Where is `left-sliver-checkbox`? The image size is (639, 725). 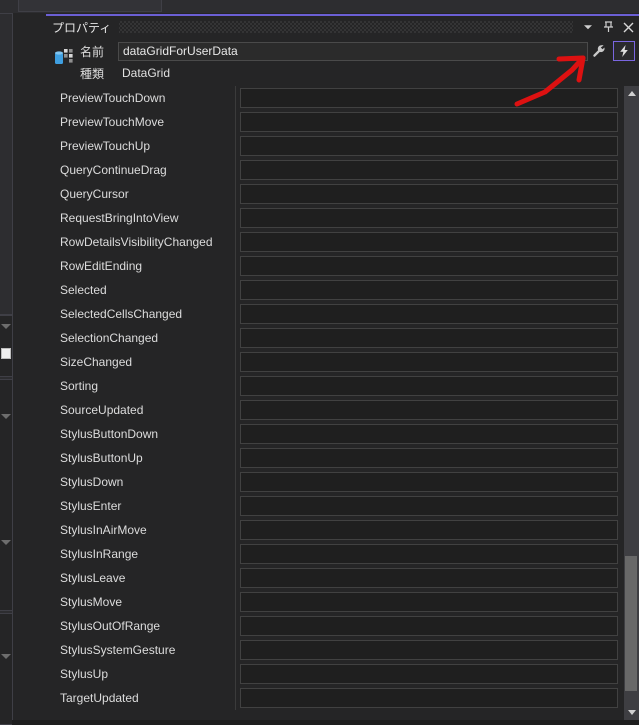
left-sliver-checkbox is located at coordinates (6, 353).